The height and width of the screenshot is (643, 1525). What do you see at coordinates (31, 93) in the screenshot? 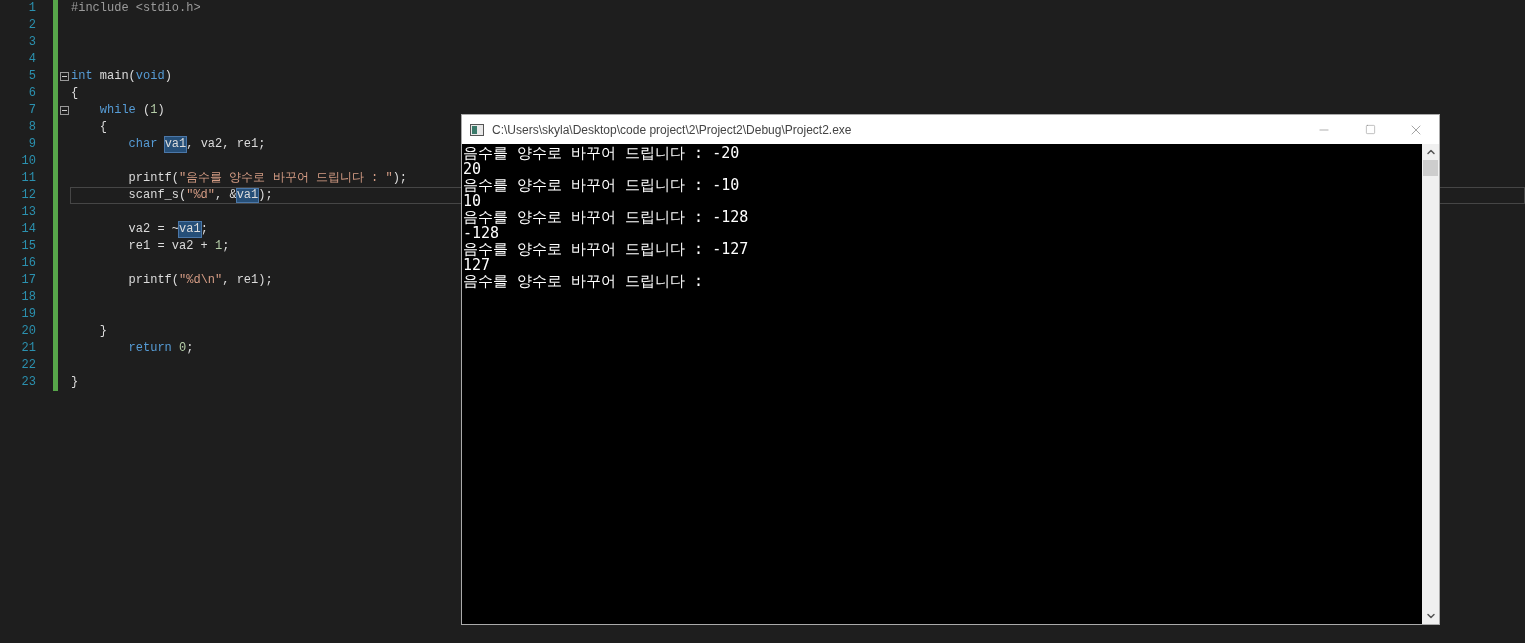
I see `line-number: 6` at bounding box center [31, 93].